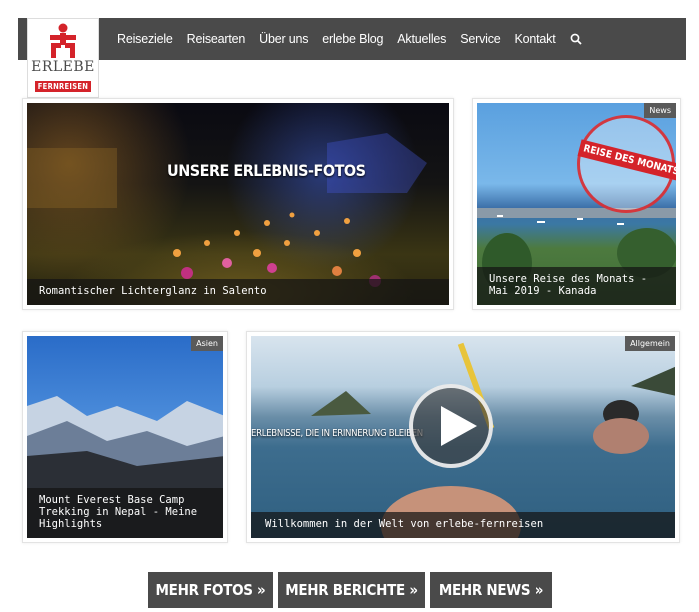 This screenshot has height=612, width=699. What do you see at coordinates (491, 590) in the screenshot?
I see `more-news-button: MEHR NEWS »` at bounding box center [491, 590].